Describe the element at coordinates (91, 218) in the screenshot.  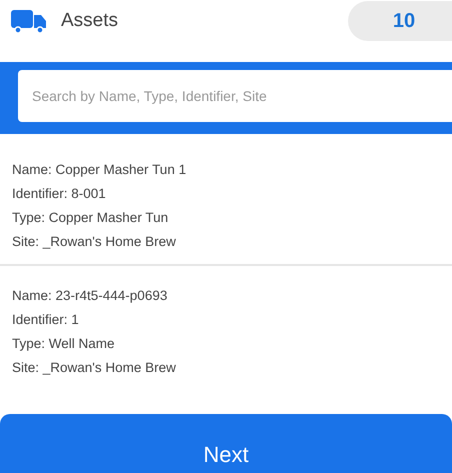
I see `asset-detail: Type: Copper Masher Tun` at that location.